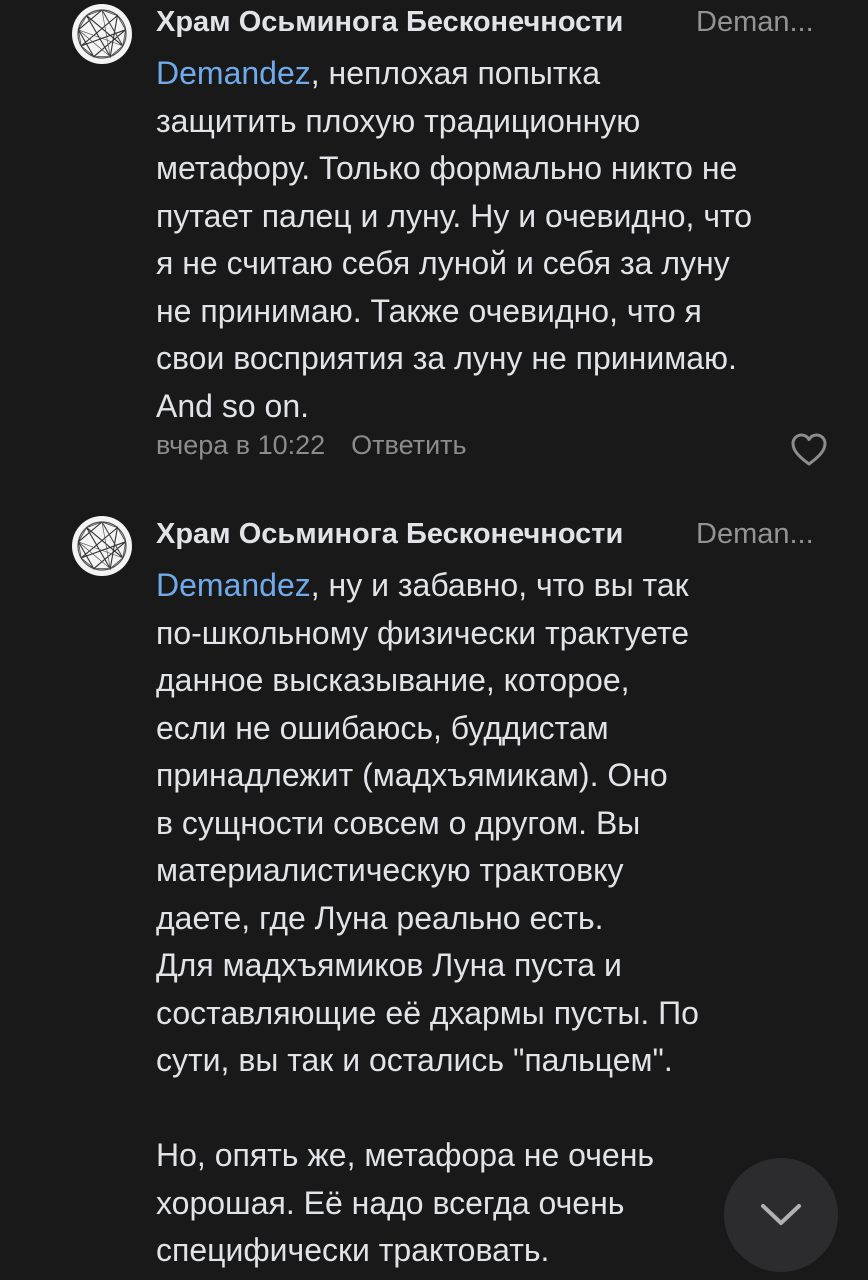  I want to click on comment-line: составляющие её дхармы пусты. По, so click(427, 1012).